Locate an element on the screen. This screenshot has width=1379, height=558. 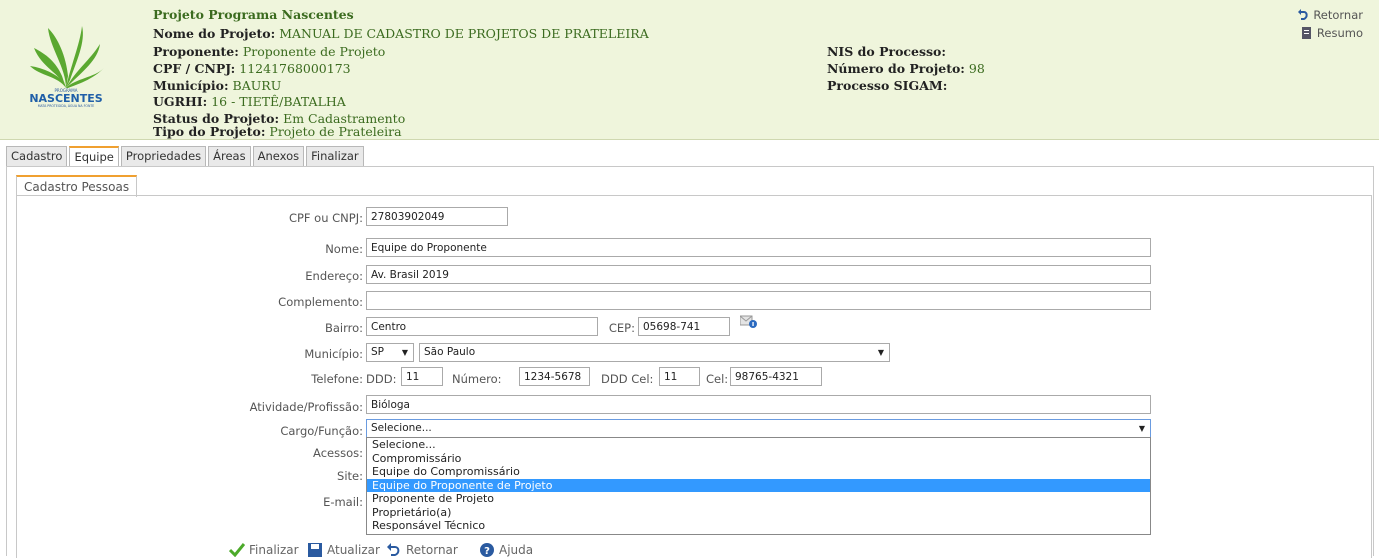
cargo-select: Selecione... ▼ is located at coordinates (758, 428).